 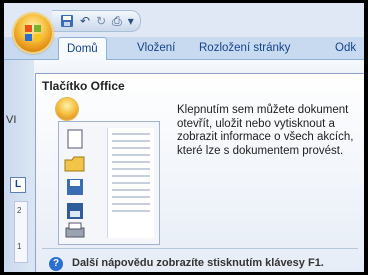 I want to click on ruler-number: 1, so click(x=19, y=246).